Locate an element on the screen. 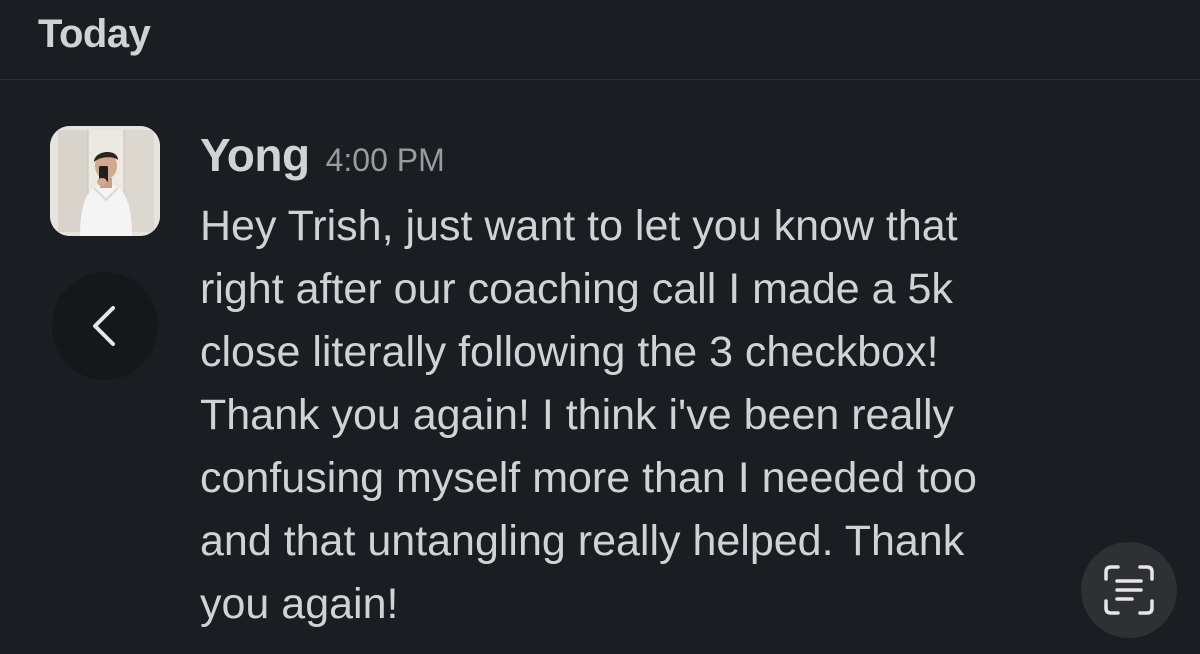 The height and width of the screenshot is (654, 1200). message-line: you again! is located at coordinates (299, 604).